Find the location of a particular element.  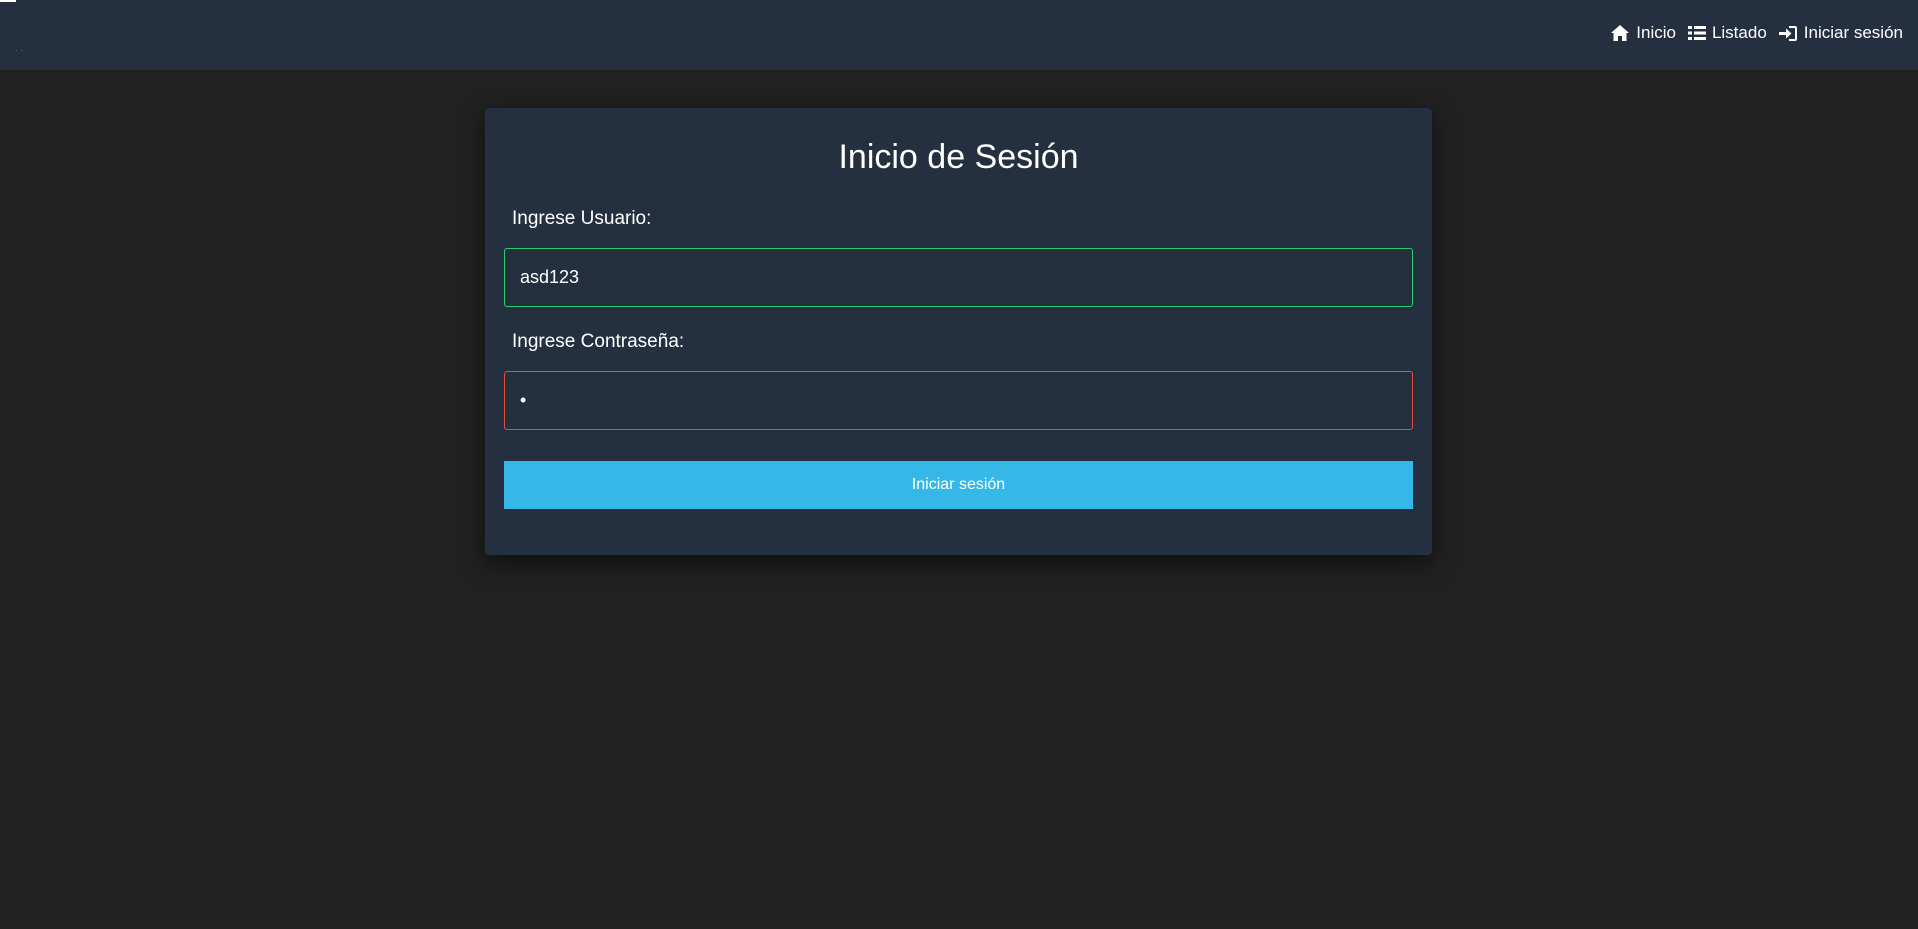

nav-link-listado: Listado is located at coordinates (1727, 33).